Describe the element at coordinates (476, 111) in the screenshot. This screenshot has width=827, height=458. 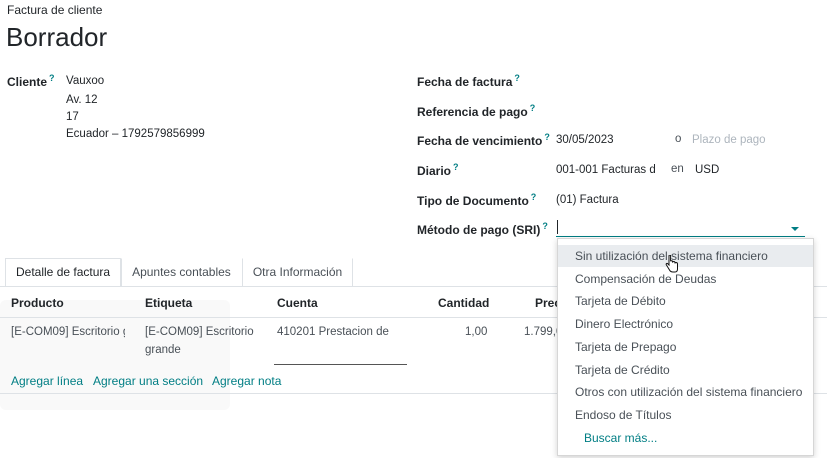
I see `payment-reference-label: Referencia de pago?` at that location.